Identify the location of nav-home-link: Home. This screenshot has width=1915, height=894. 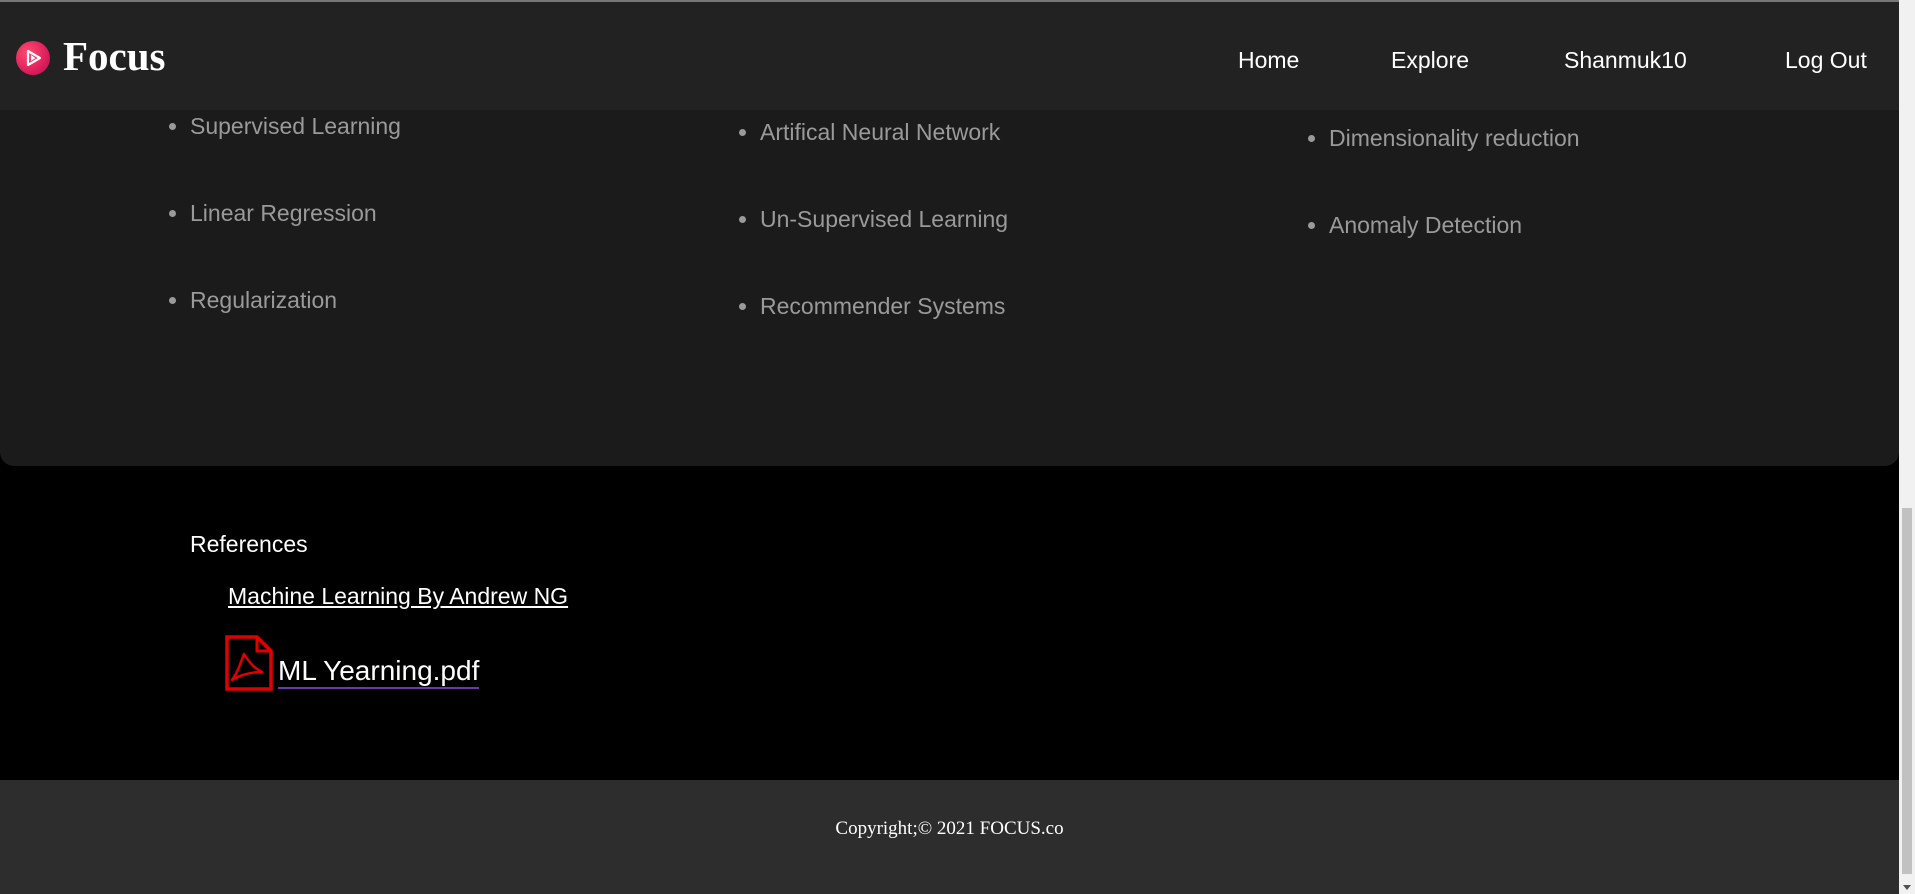
(1268, 60).